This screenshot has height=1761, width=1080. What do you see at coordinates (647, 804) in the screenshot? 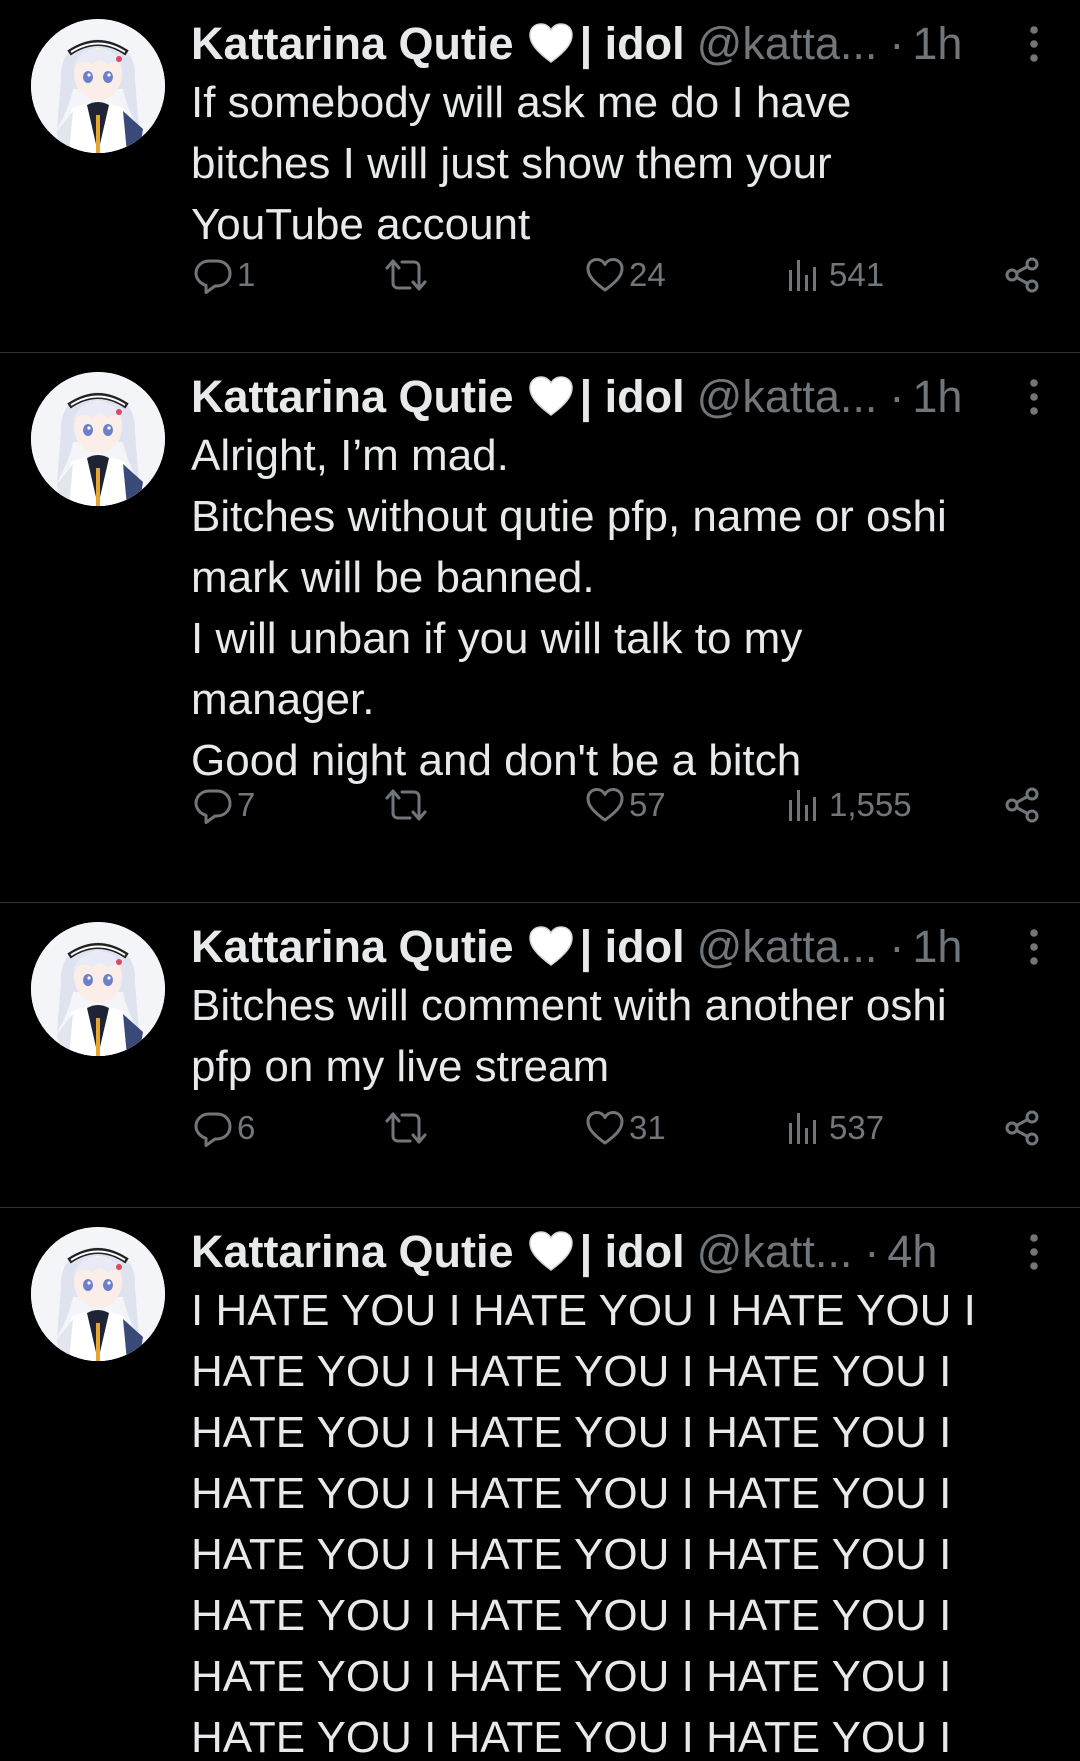
I see `like-count: 57` at bounding box center [647, 804].